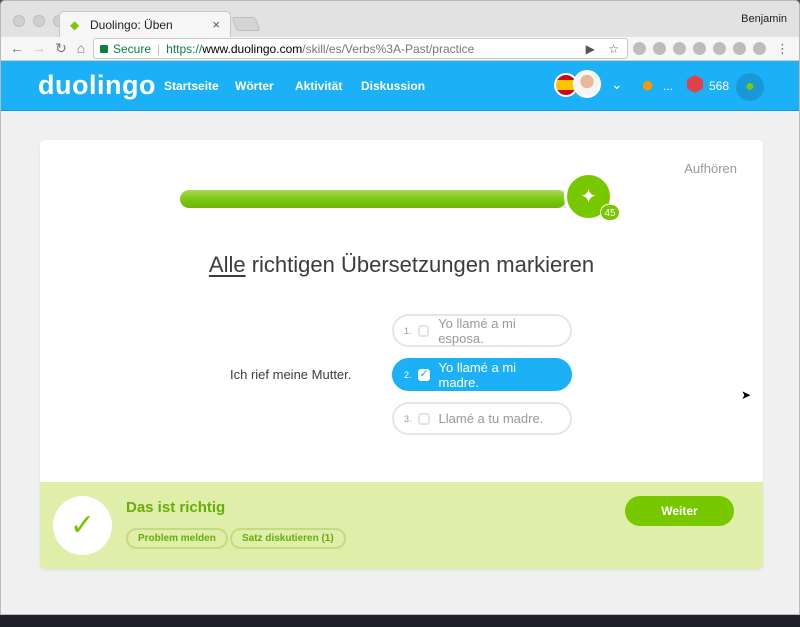  Describe the element at coordinates (408, 330) in the screenshot. I see `choice-number: 1.` at that location.